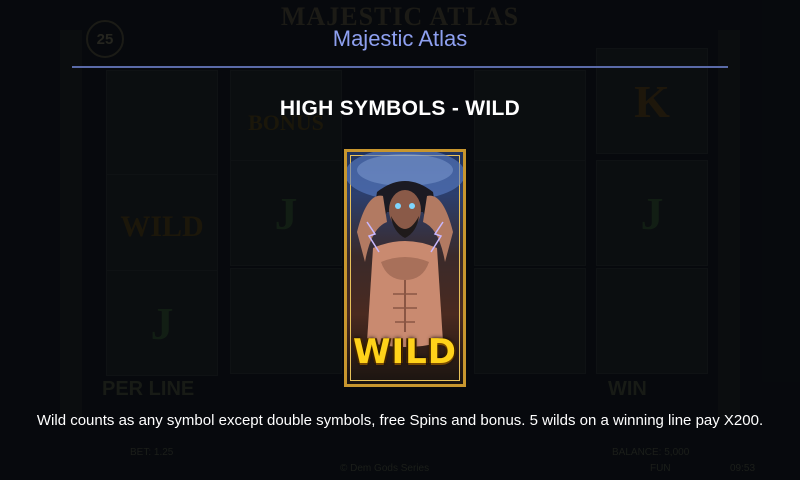 The height and width of the screenshot is (480, 800). I want to click on header-divider, so click(400, 67).